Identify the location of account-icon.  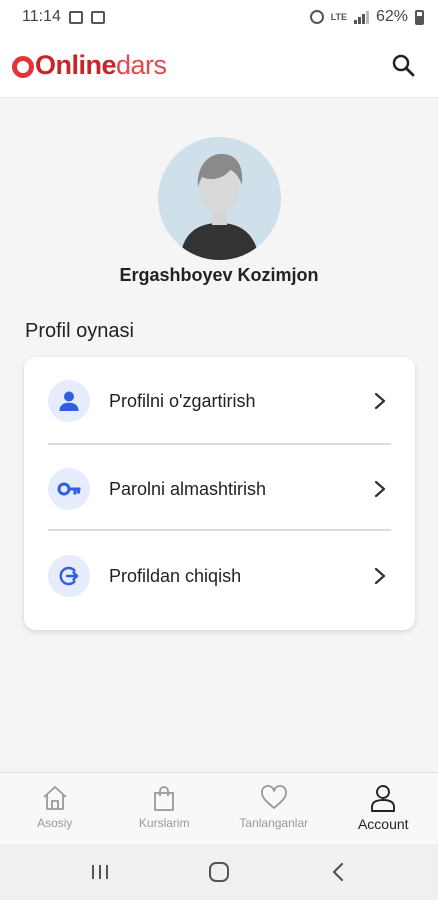
(383, 798).